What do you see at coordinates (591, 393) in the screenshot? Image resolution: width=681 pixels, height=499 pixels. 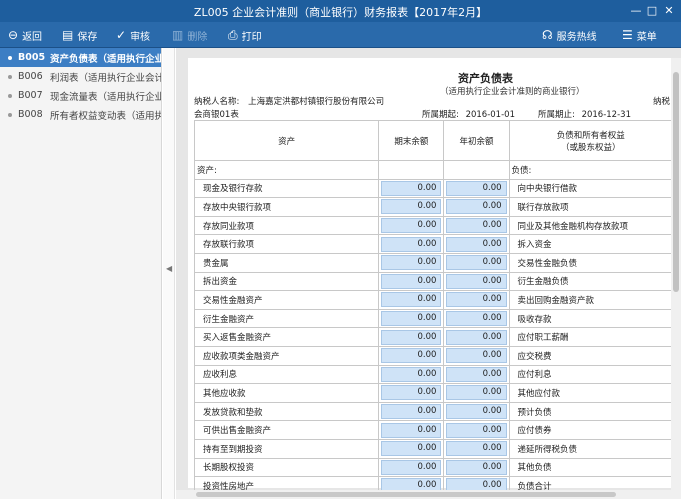 I see `liability-item: 其他应付款` at bounding box center [591, 393].